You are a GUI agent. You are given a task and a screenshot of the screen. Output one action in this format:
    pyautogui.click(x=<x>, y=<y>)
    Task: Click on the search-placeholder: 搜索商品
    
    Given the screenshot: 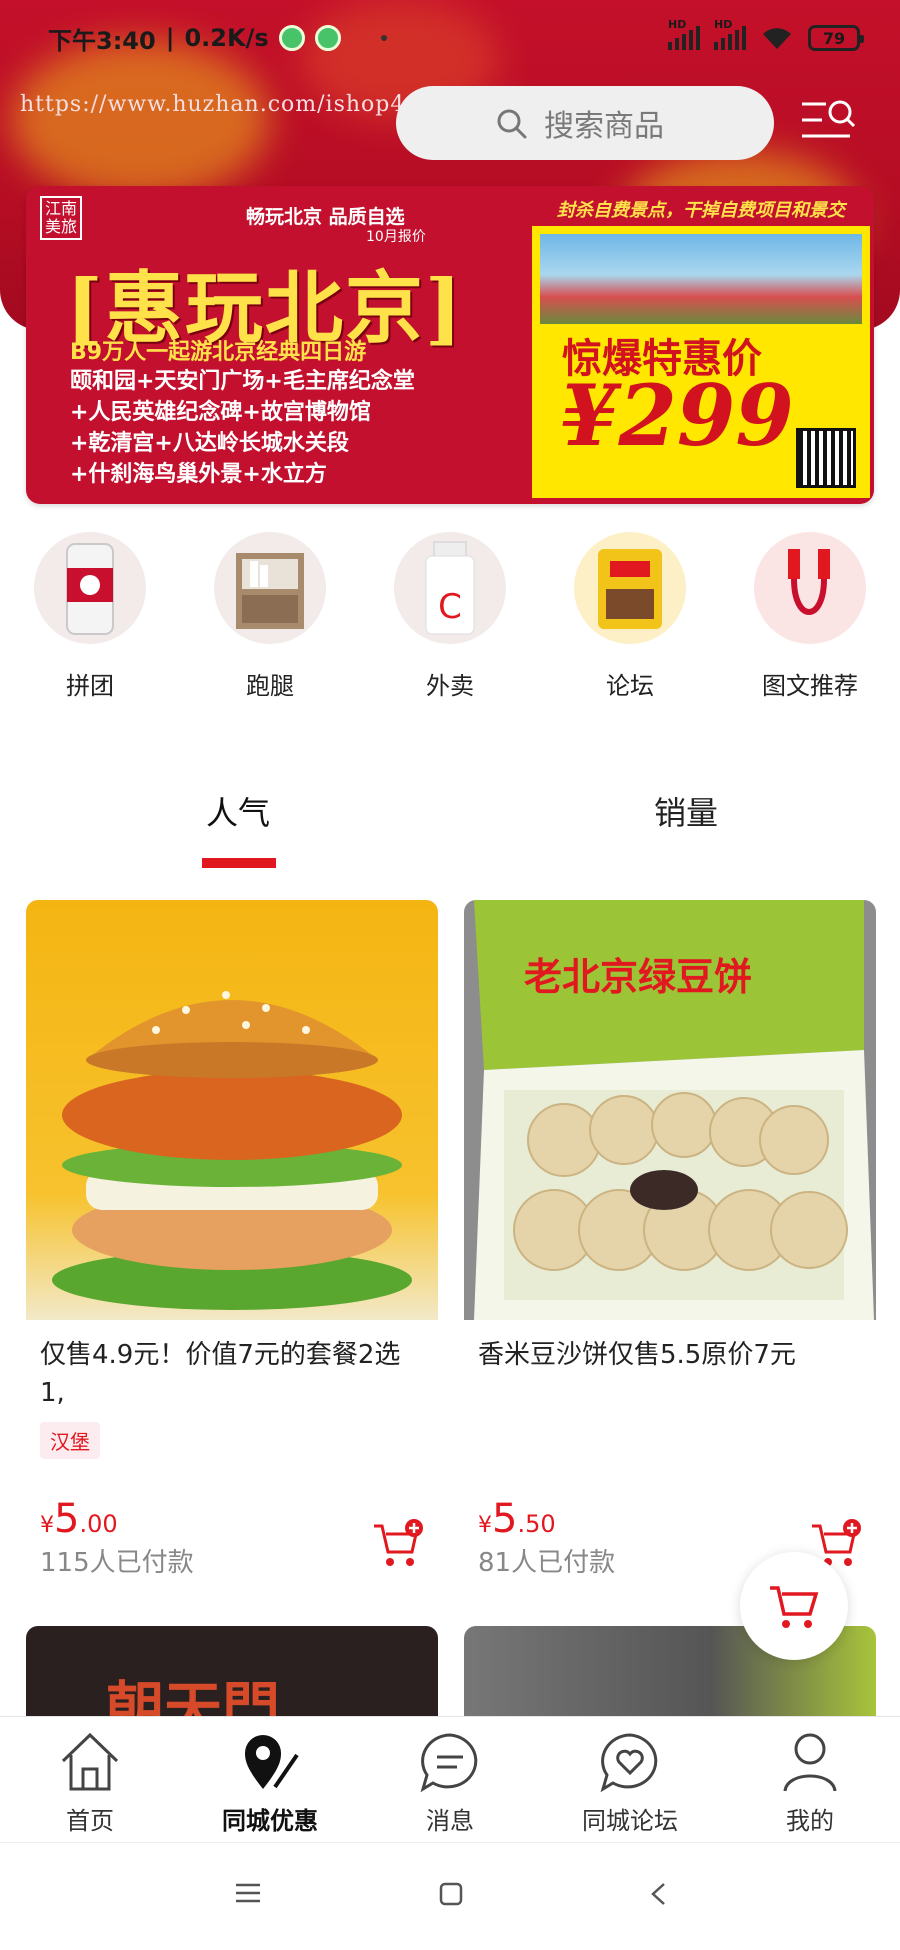 What is the action you would take?
    pyautogui.click(x=604, y=126)
    